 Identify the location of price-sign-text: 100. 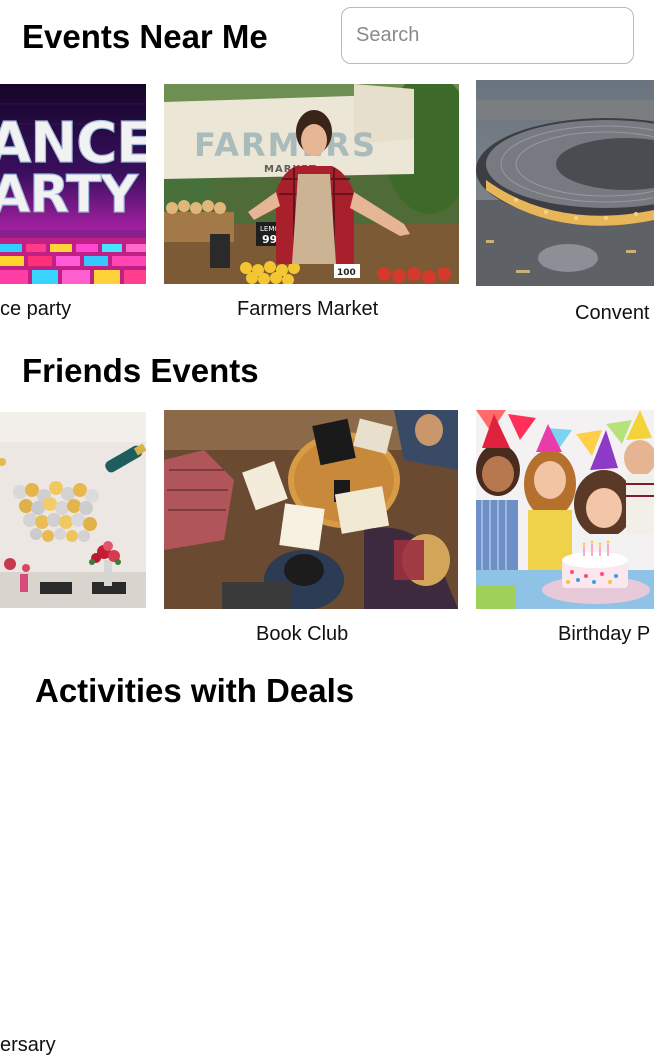
(346, 273).